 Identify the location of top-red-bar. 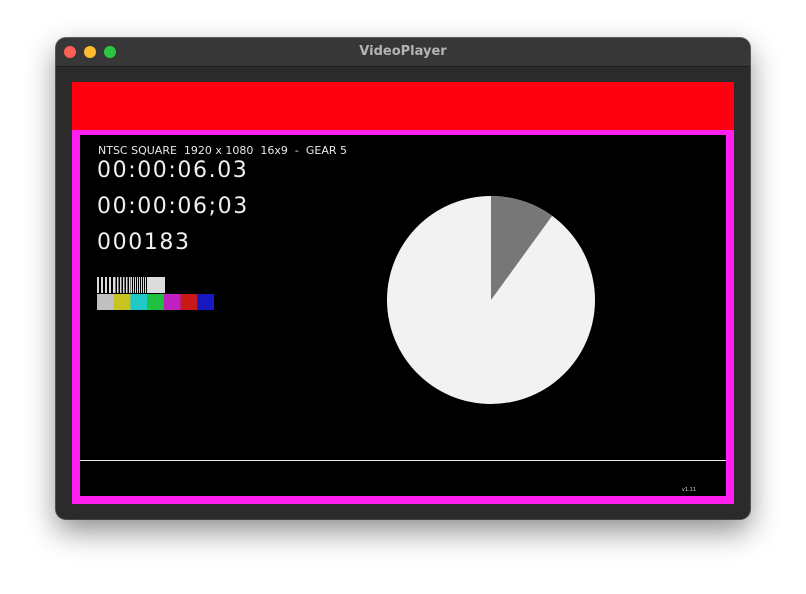
(403, 106).